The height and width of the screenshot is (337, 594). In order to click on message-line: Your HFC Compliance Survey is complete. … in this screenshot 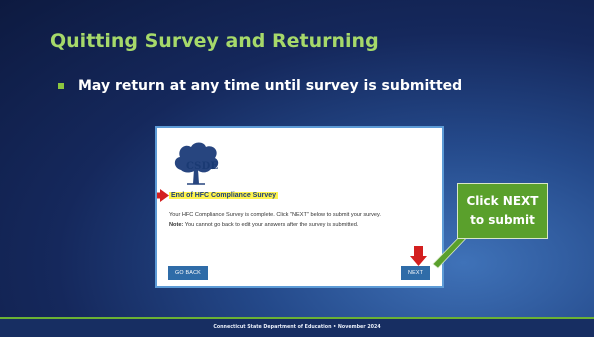, I will do `click(275, 215)`.